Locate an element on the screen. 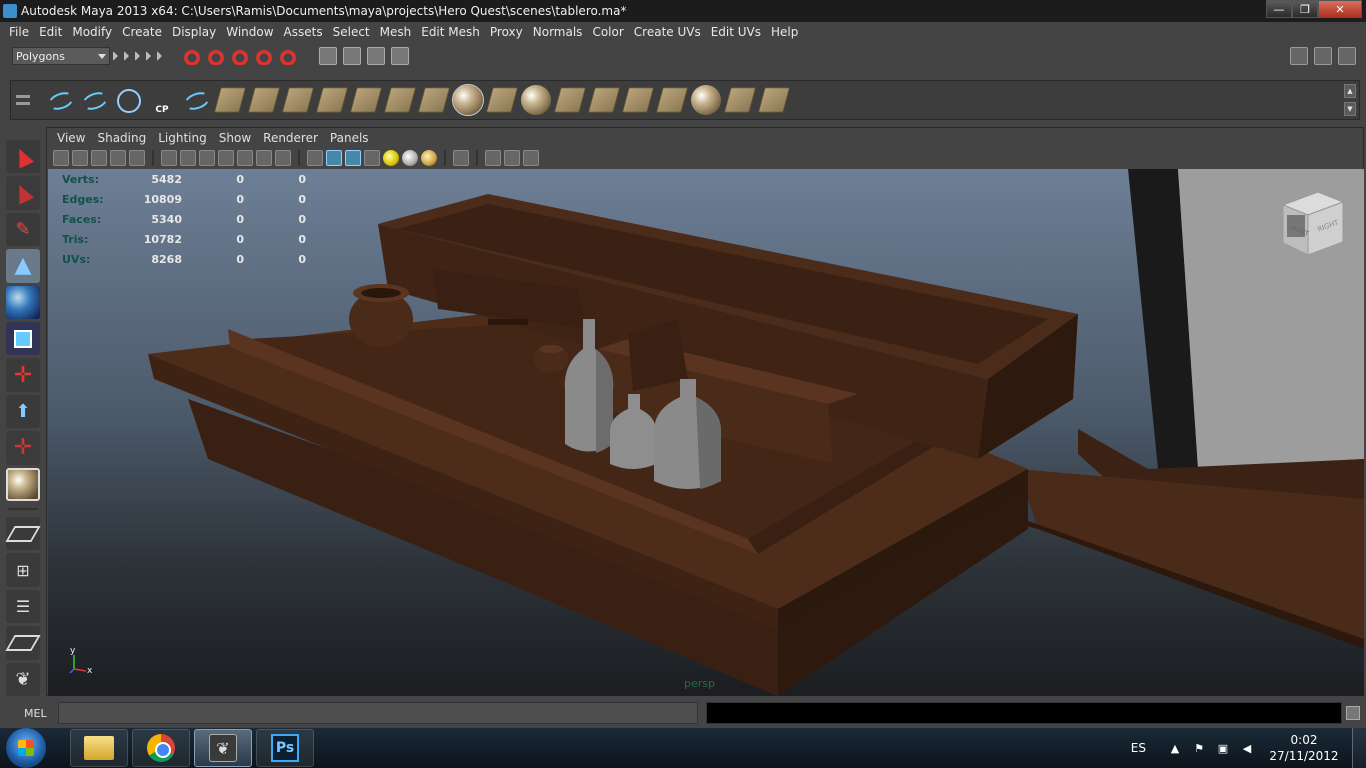 The width and height of the screenshot is (1366, 768). channel-box-icon is located at coordinates (1347, 56).